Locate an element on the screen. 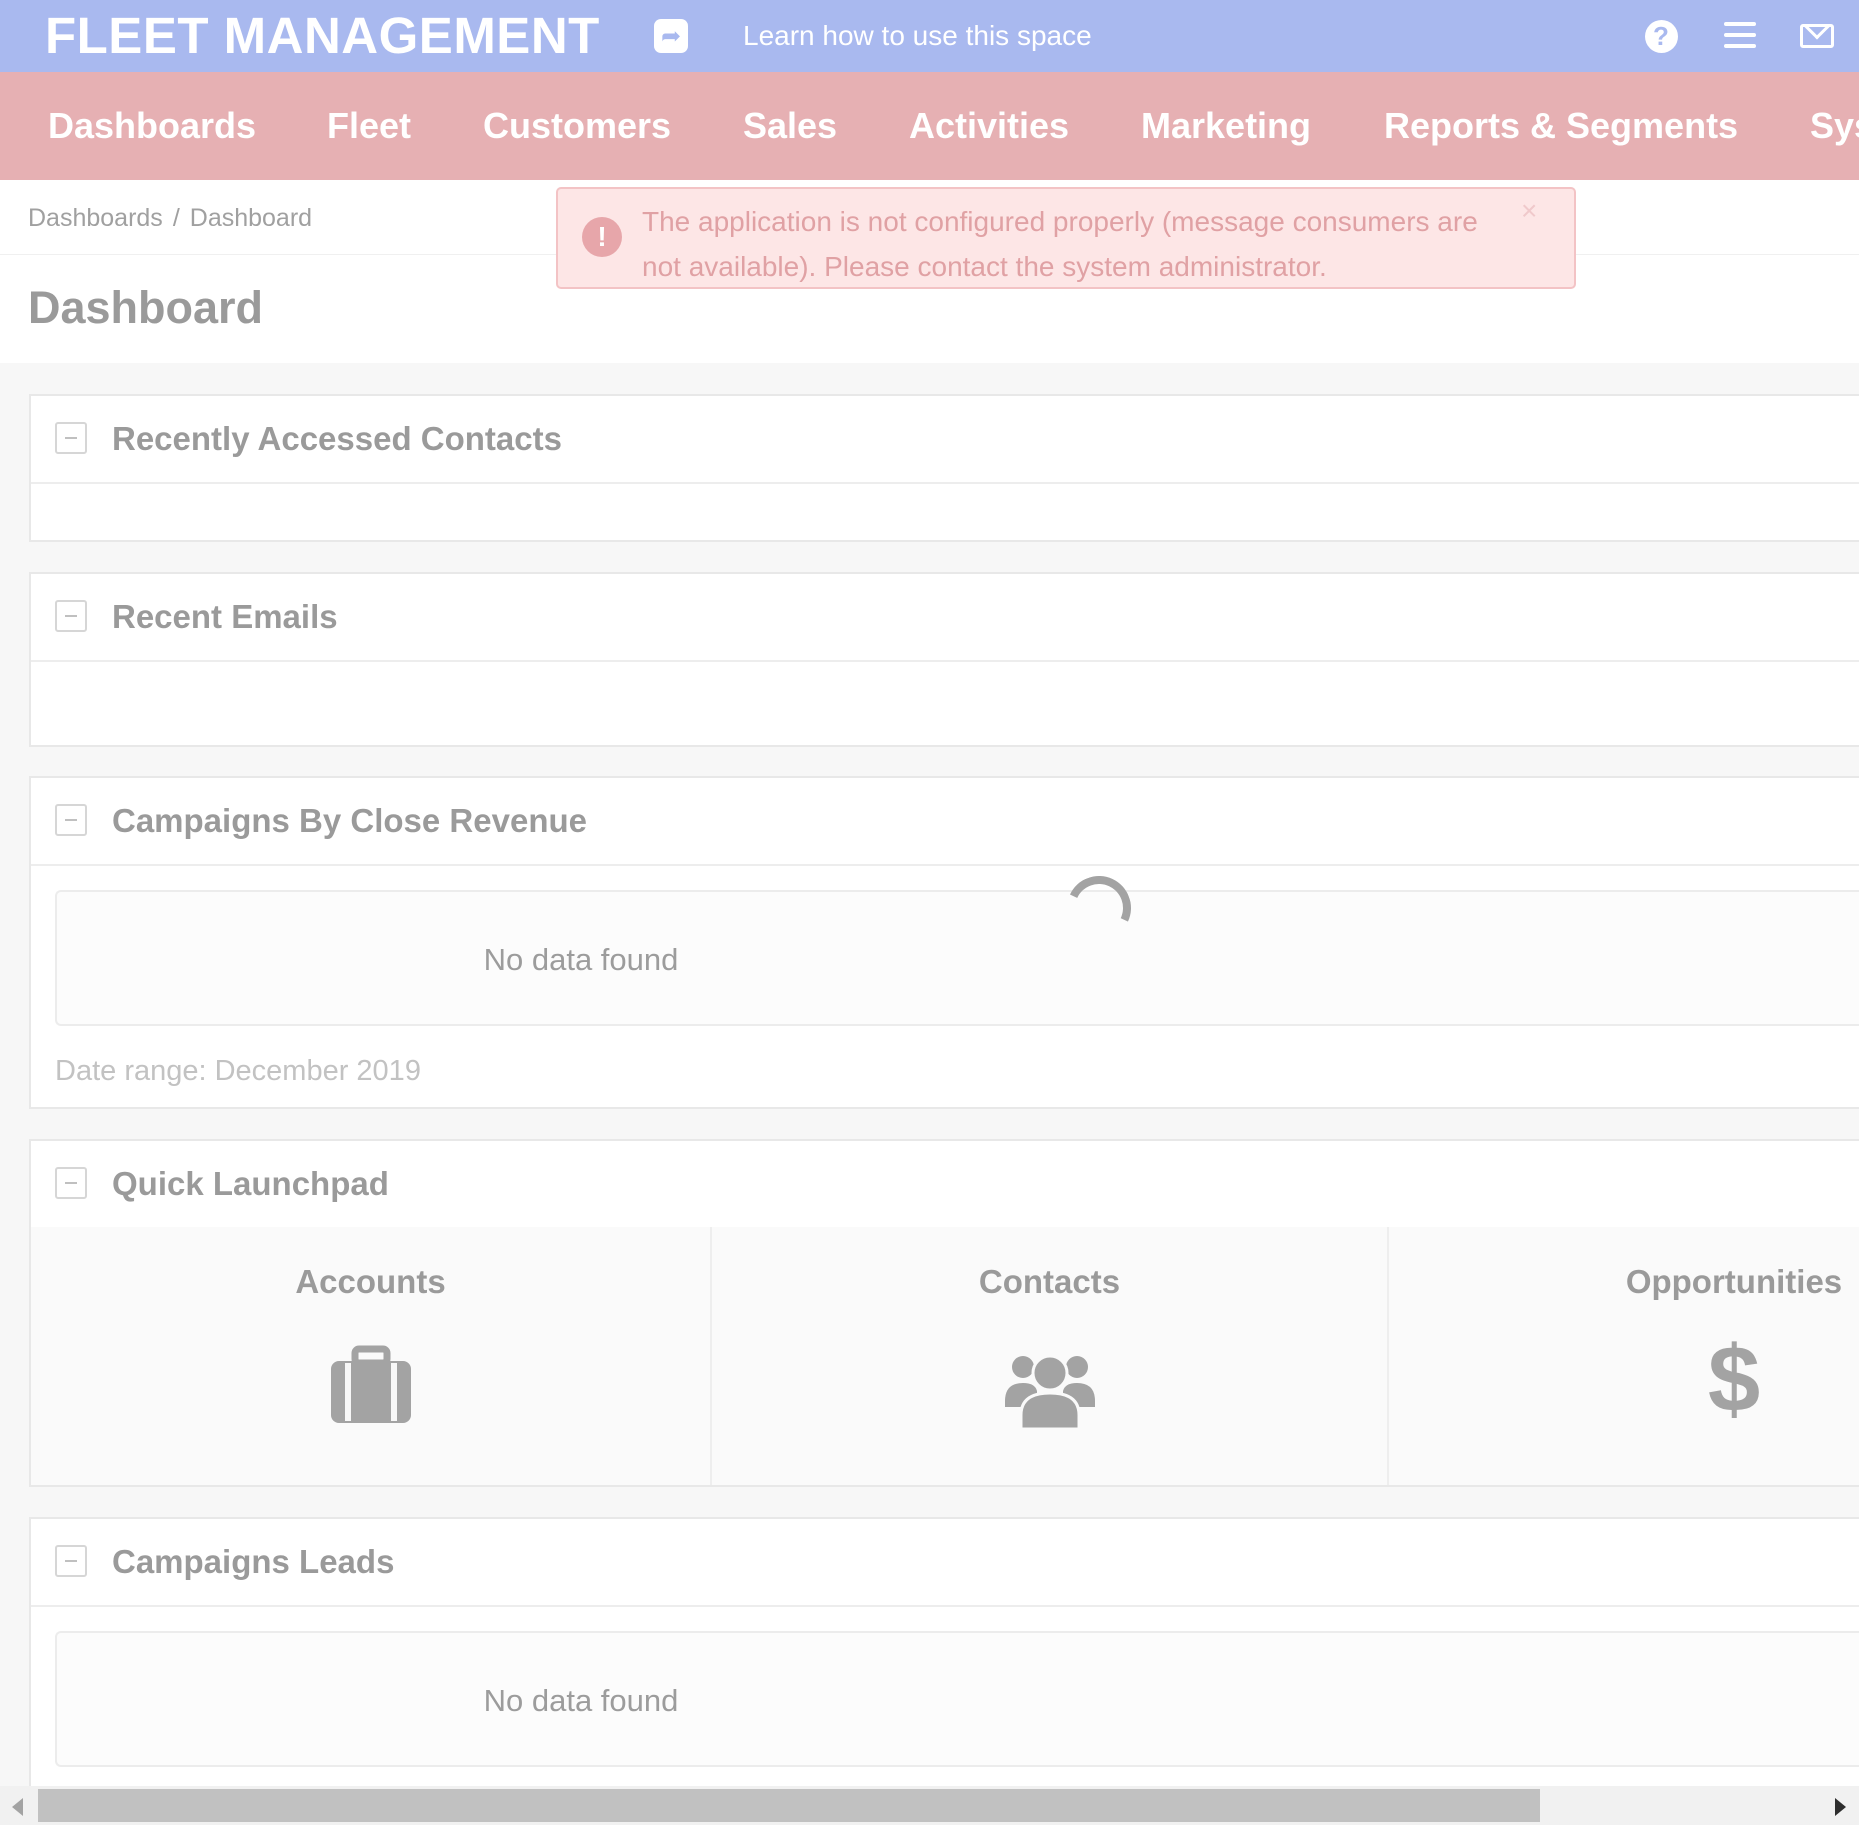  widget-recent-emails: Recent Emails is located at coordinates (944, 659).